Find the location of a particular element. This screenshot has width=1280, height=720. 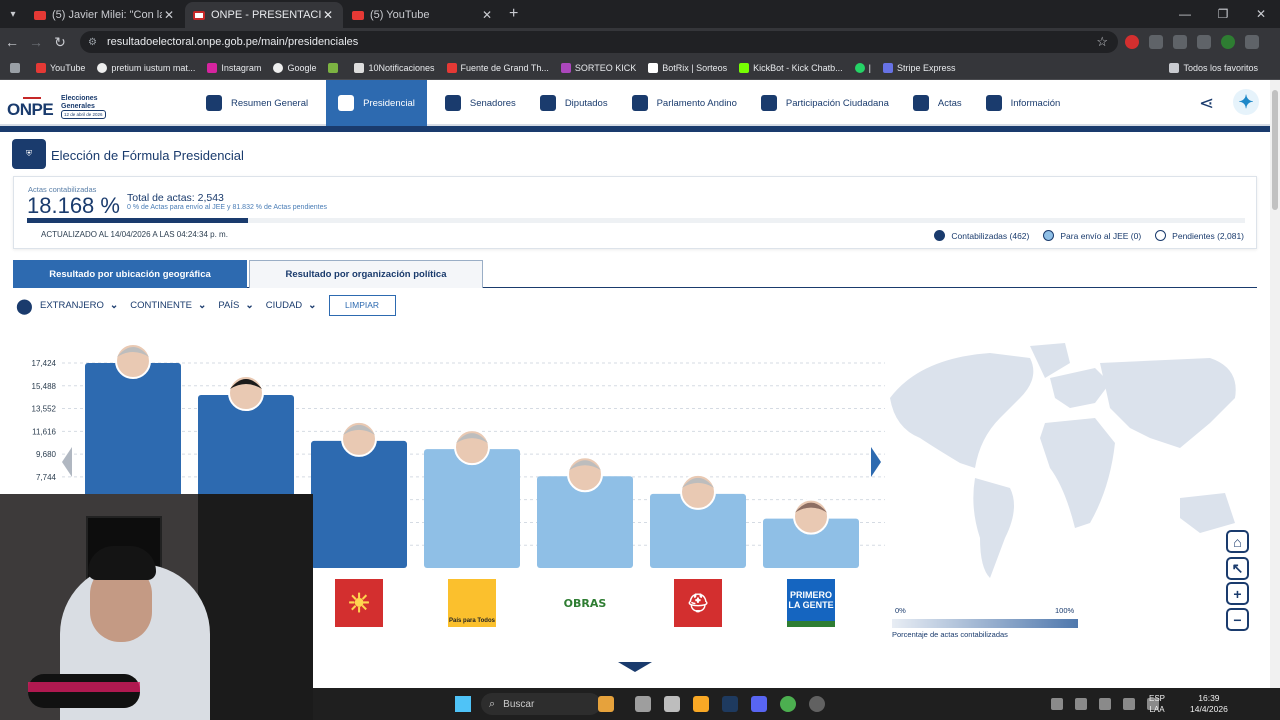

south-america-shape is located at coordinates (993, 528).